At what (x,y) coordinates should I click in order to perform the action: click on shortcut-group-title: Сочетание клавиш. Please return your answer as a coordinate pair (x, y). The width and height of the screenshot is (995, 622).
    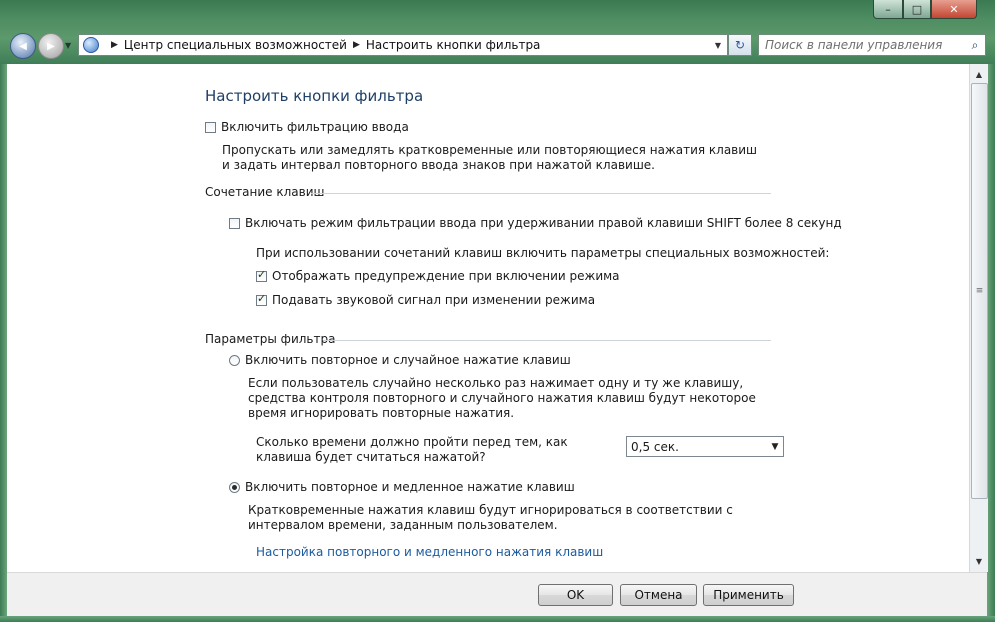
    Looking at the image, I should click on (265, 192).